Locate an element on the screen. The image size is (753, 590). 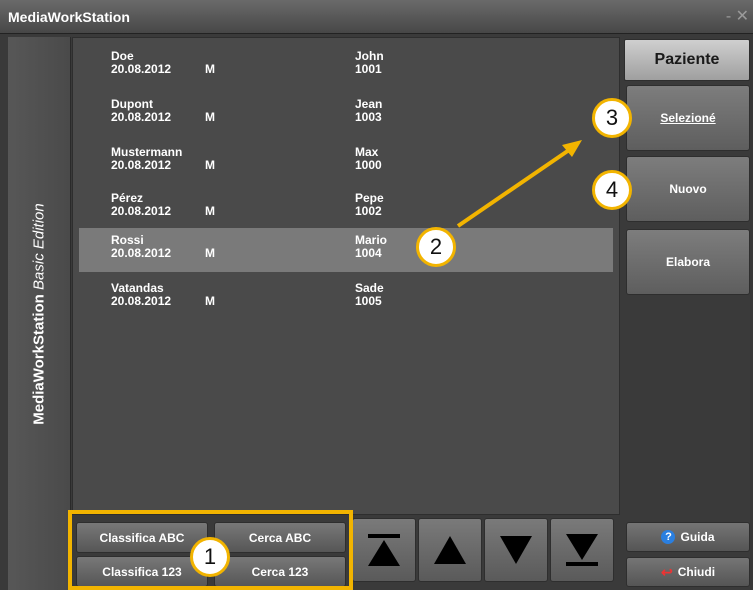
callout-1: 1 is located at coordinates (210, 557).